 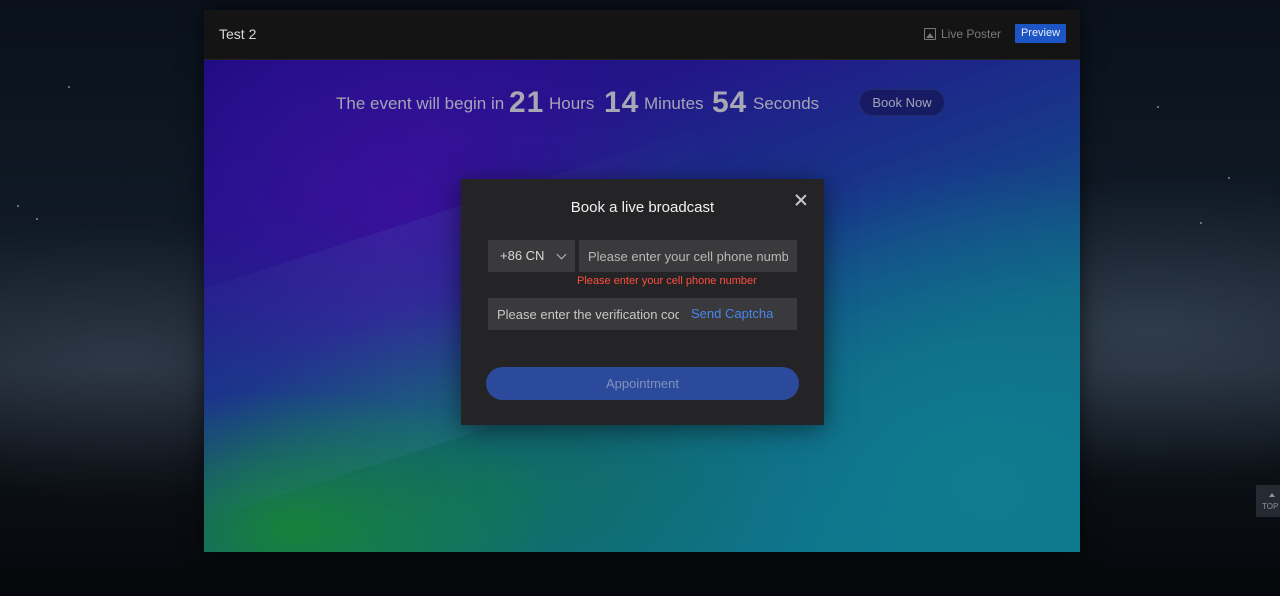 What do you see at coordinates (688, 256) in the screenshot?
I see `phone-input` at bounding box center [688, 256].